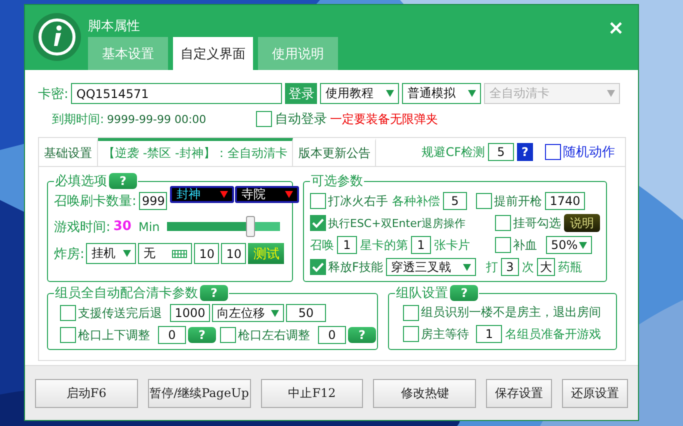 Image resolution: width=683 pixels, height=426 pixels. I want to click on explain-button: 说明, so click(582, 223).